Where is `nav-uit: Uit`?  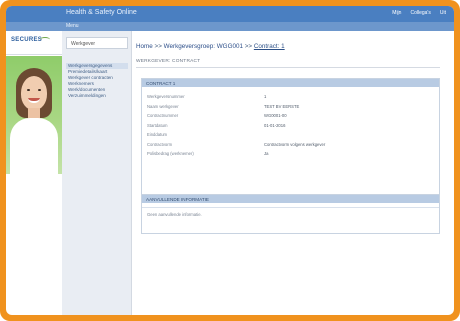 nav-uit: Uit is located at coordinates (443, 13).